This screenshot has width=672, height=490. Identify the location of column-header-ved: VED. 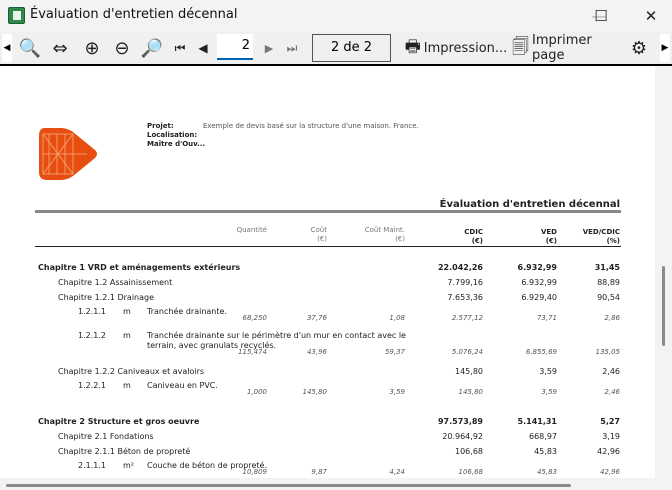
(548, 232).